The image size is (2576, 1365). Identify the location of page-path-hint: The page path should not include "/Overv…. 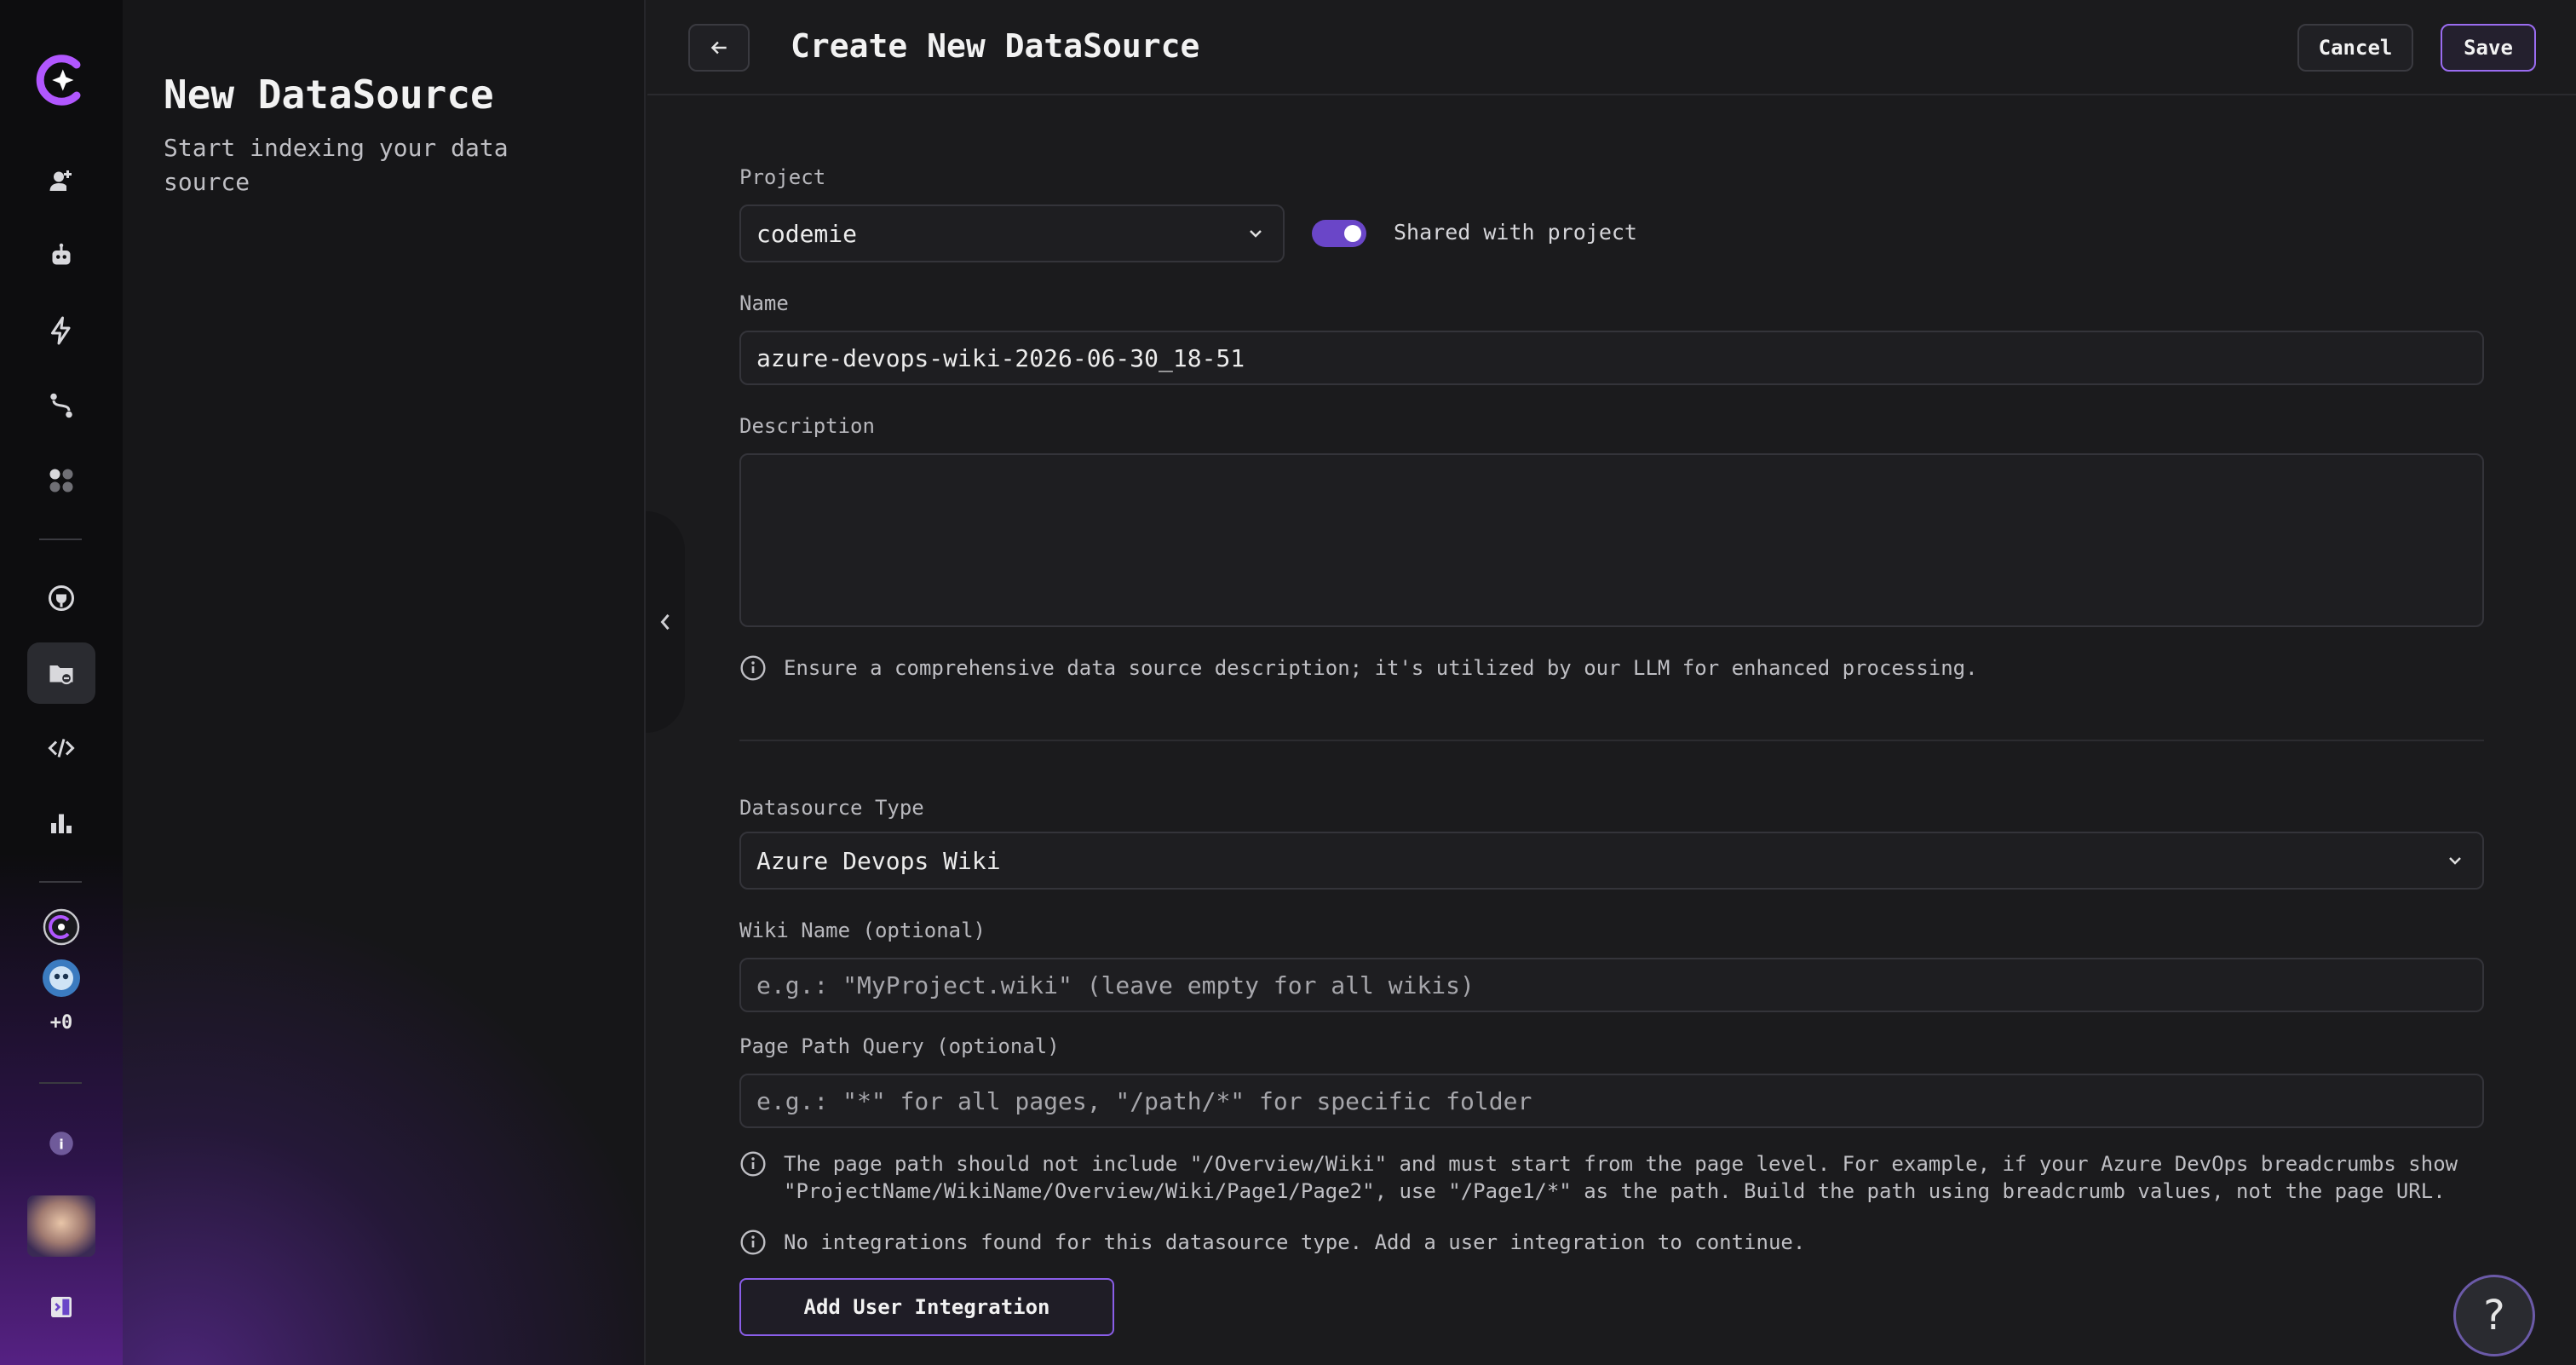
(1599, 1177).